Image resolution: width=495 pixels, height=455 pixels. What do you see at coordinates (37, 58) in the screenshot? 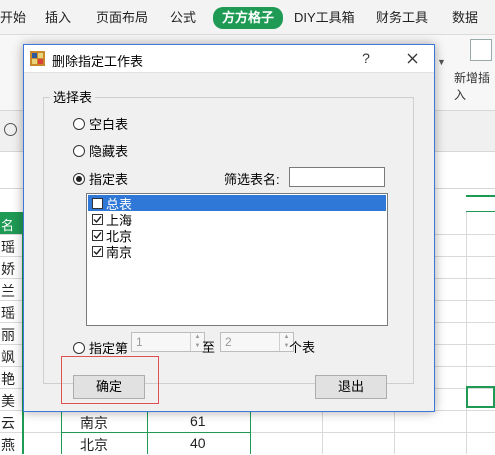
I see `app-icon` at bounding box center [37, 58].